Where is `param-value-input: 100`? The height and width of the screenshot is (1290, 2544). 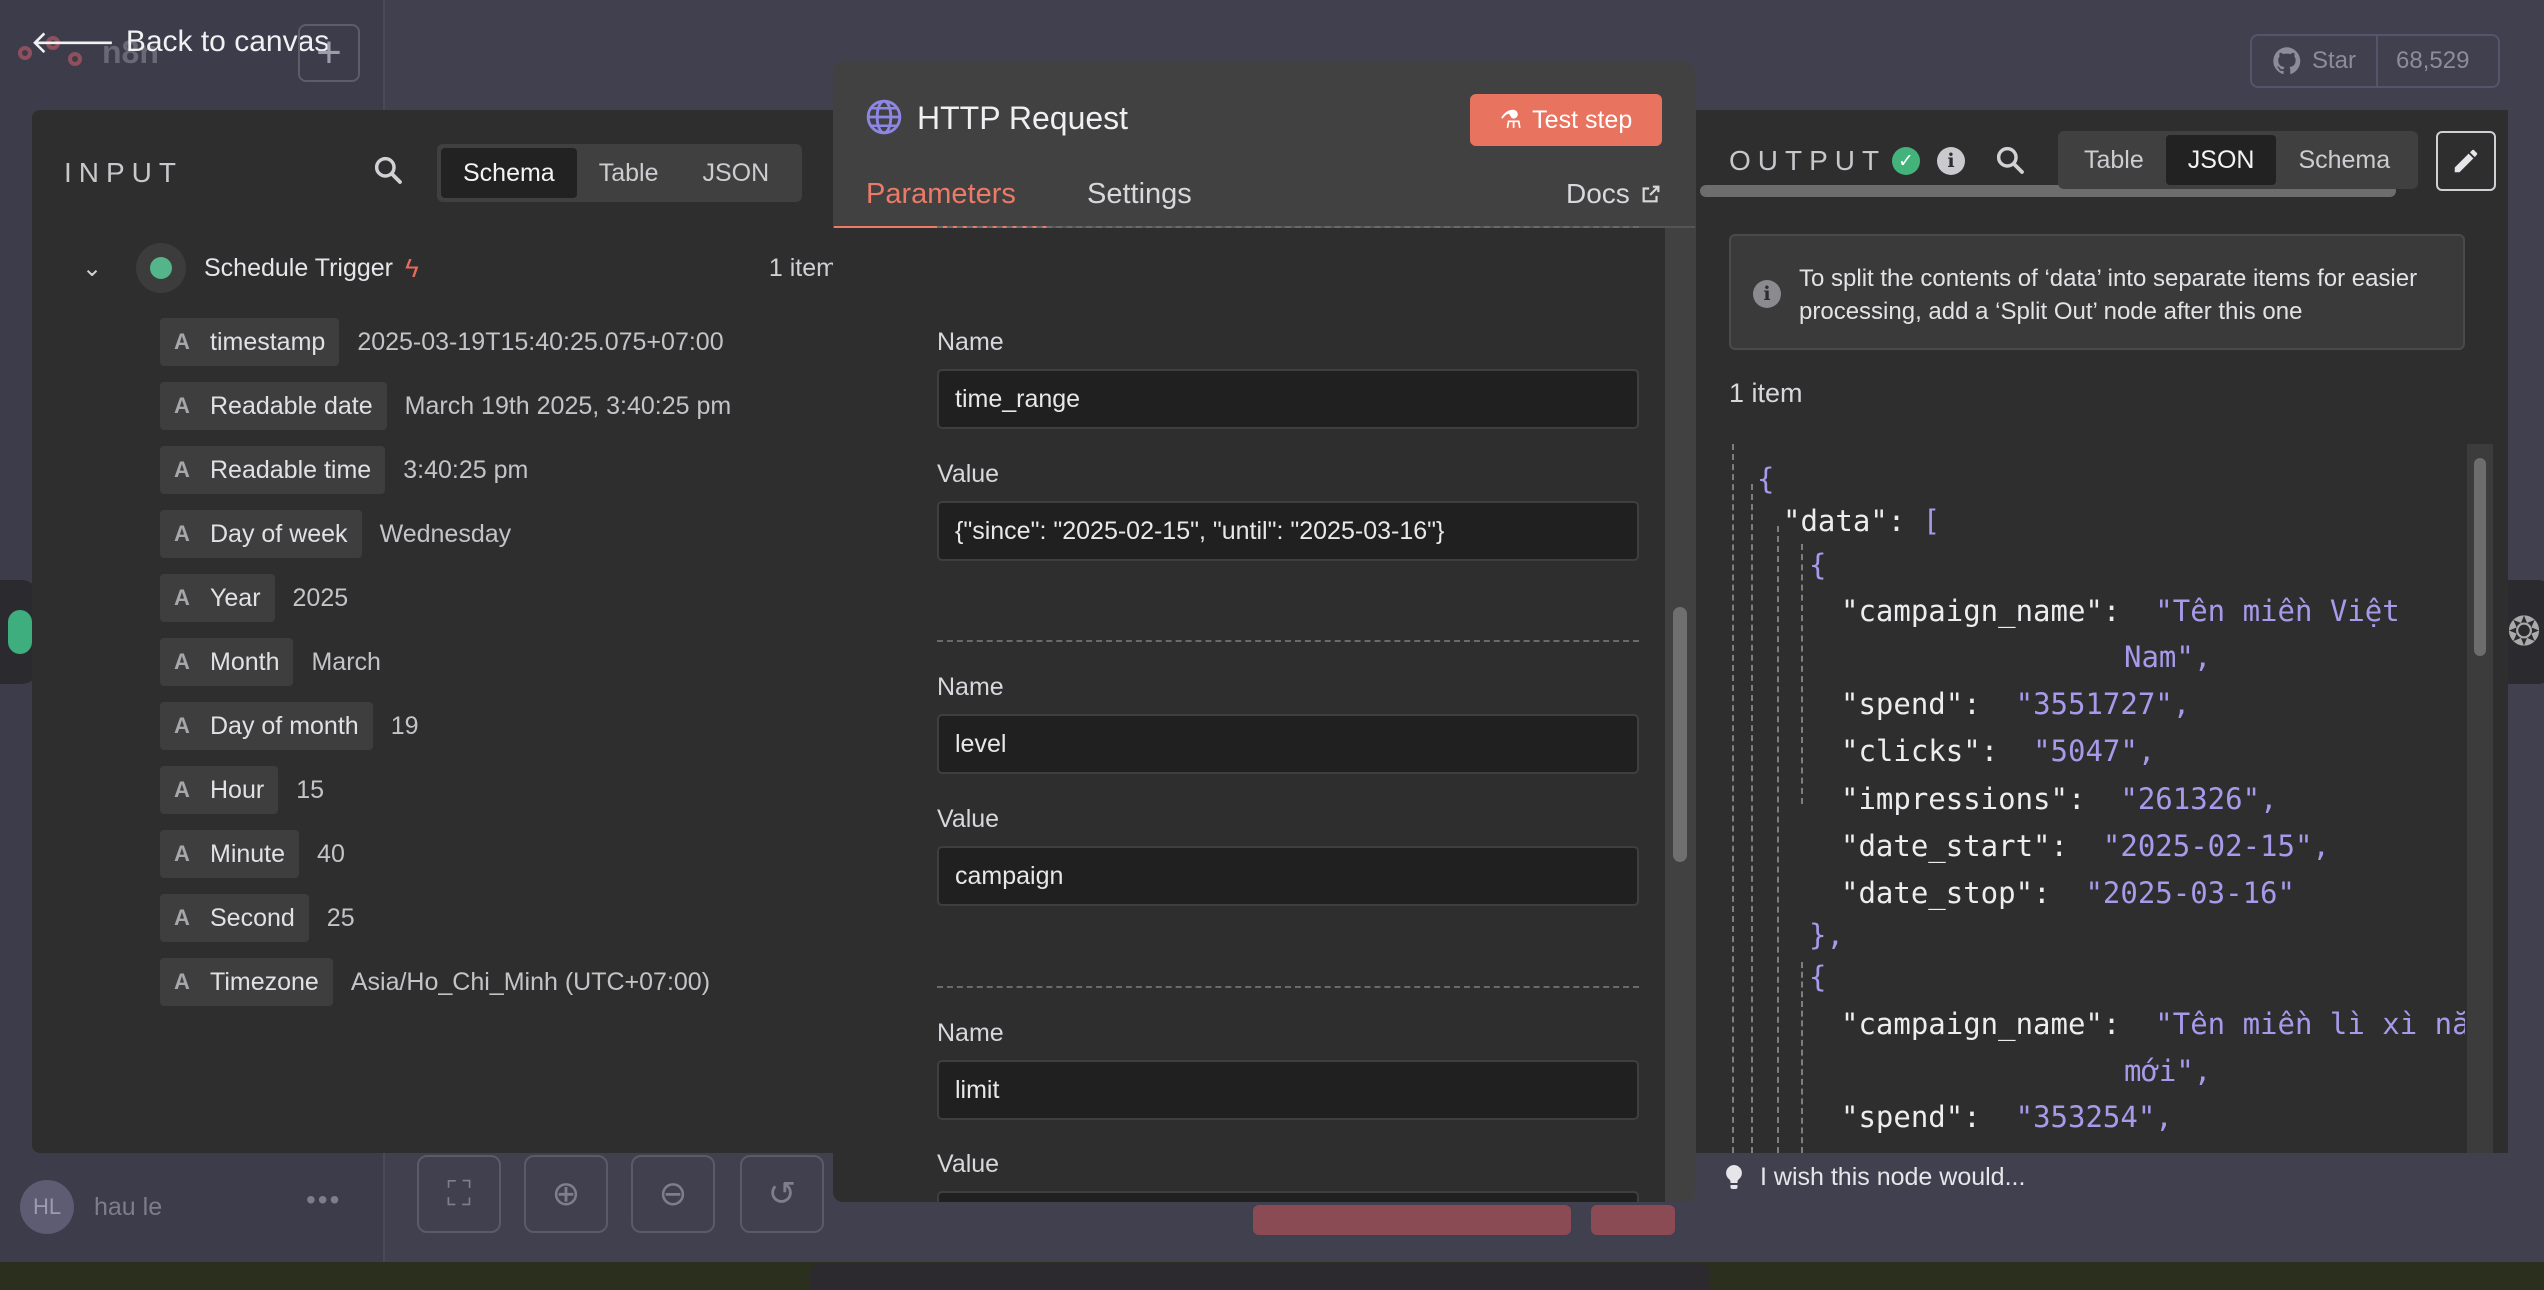 param-value-input: 100 is located at coordinates (1288, 1196).